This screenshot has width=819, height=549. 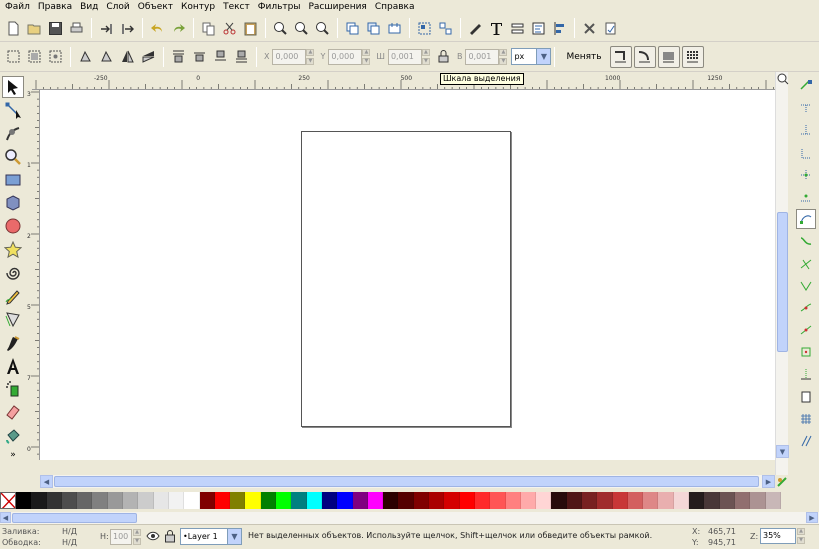 I want to click on opacity-field: 100, so click(x=121, y=537).